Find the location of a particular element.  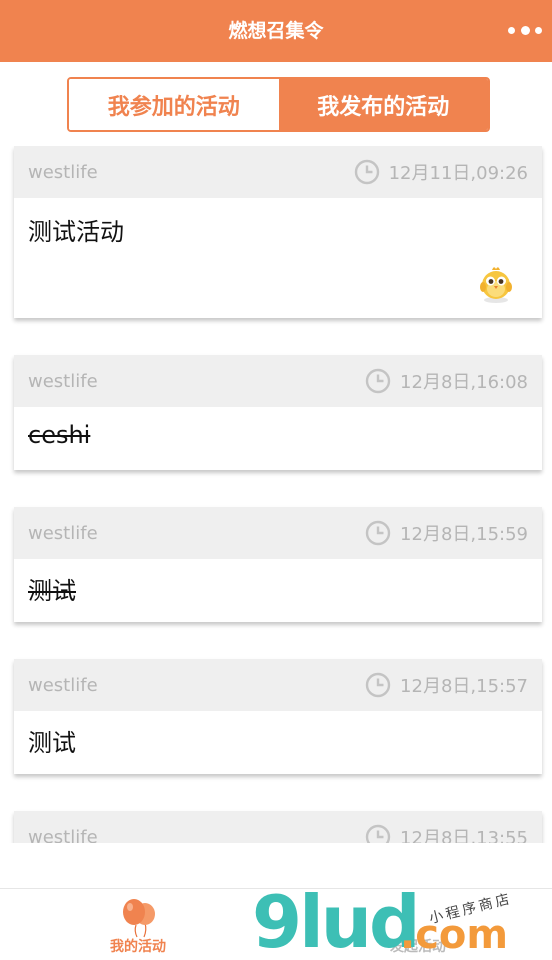

card-header: westlife 12月8日,16:08 is located at coordinates (278, 381).